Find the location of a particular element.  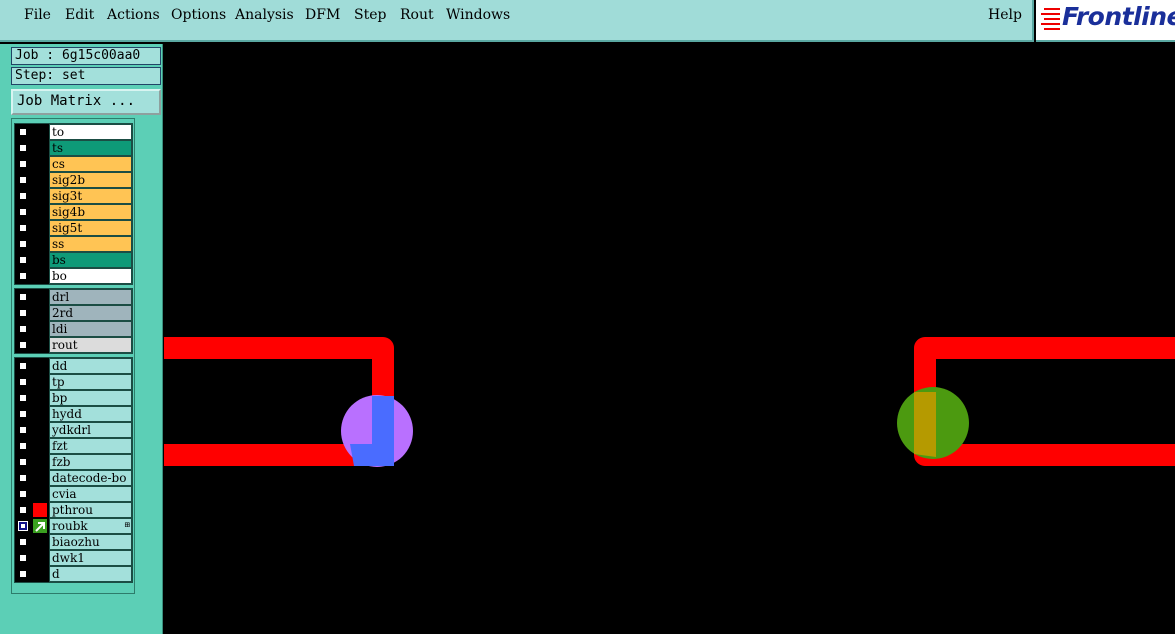

layer-row-fzb: fzb is located at coordinates (73, 462).